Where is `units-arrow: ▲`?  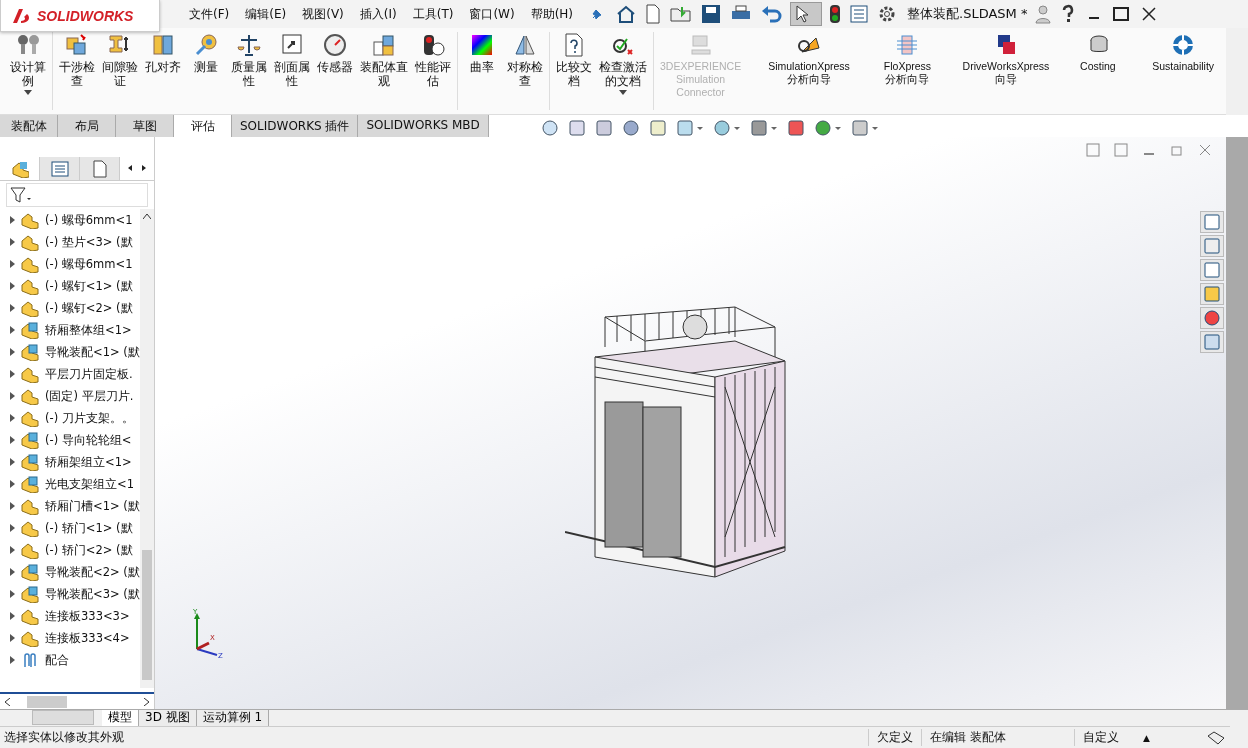 units-arrow: ▲ is located at coordinates (1146, 737).